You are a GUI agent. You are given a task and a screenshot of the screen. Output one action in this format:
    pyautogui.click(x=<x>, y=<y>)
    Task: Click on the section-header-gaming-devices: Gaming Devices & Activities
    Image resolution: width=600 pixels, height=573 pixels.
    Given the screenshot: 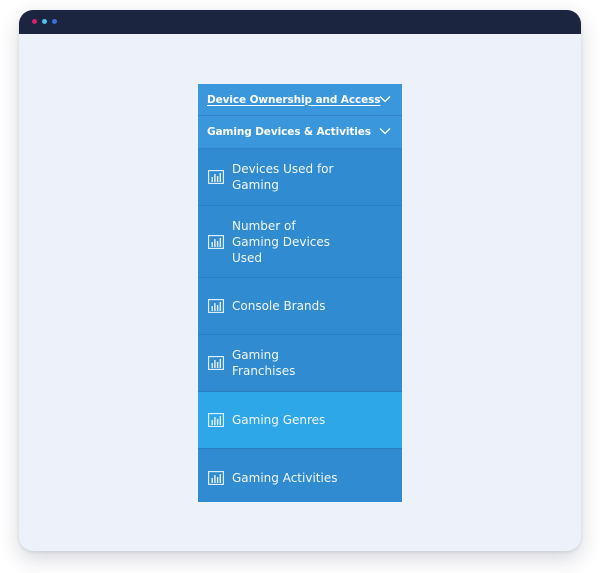 What is the action you would take?
    pyautogui.click(x=300, y=132)
    